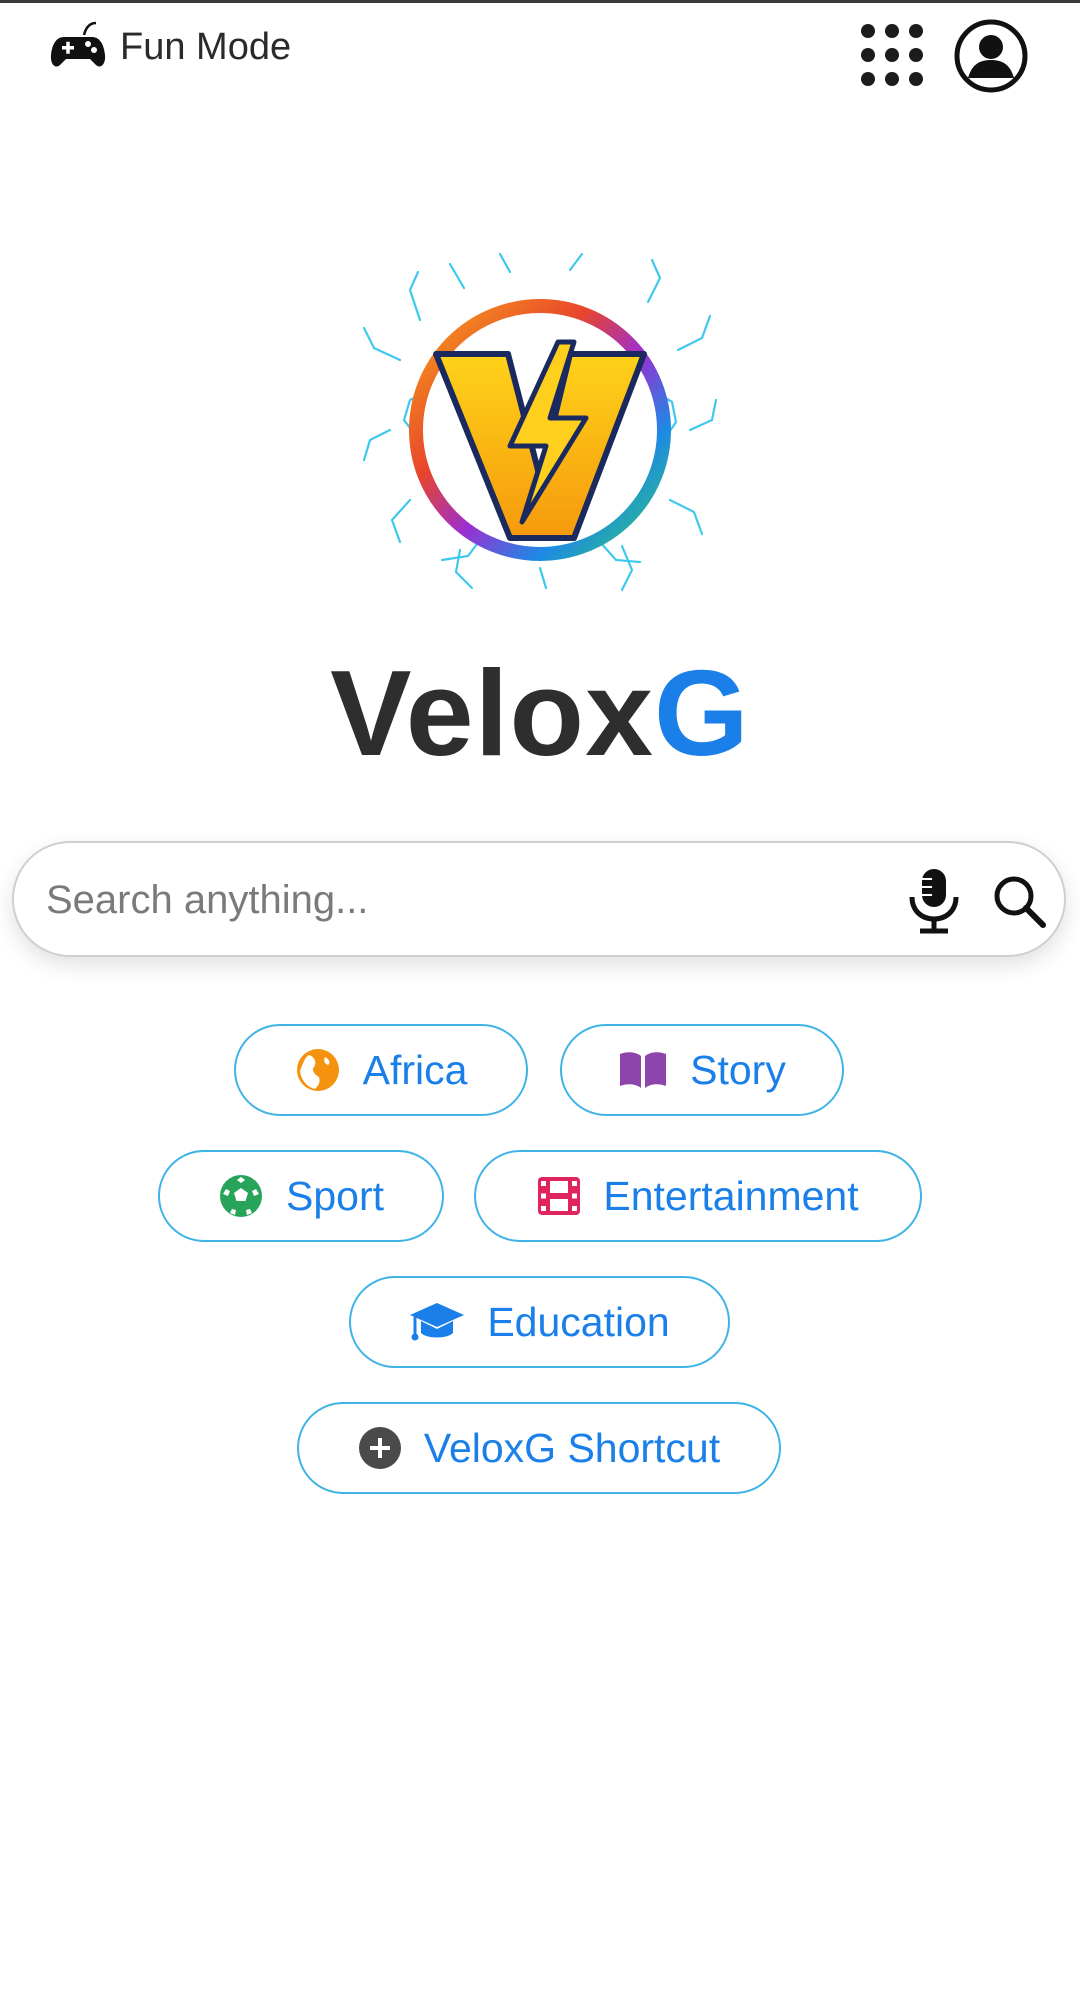  I want to click on search-input, so click(461, 900).